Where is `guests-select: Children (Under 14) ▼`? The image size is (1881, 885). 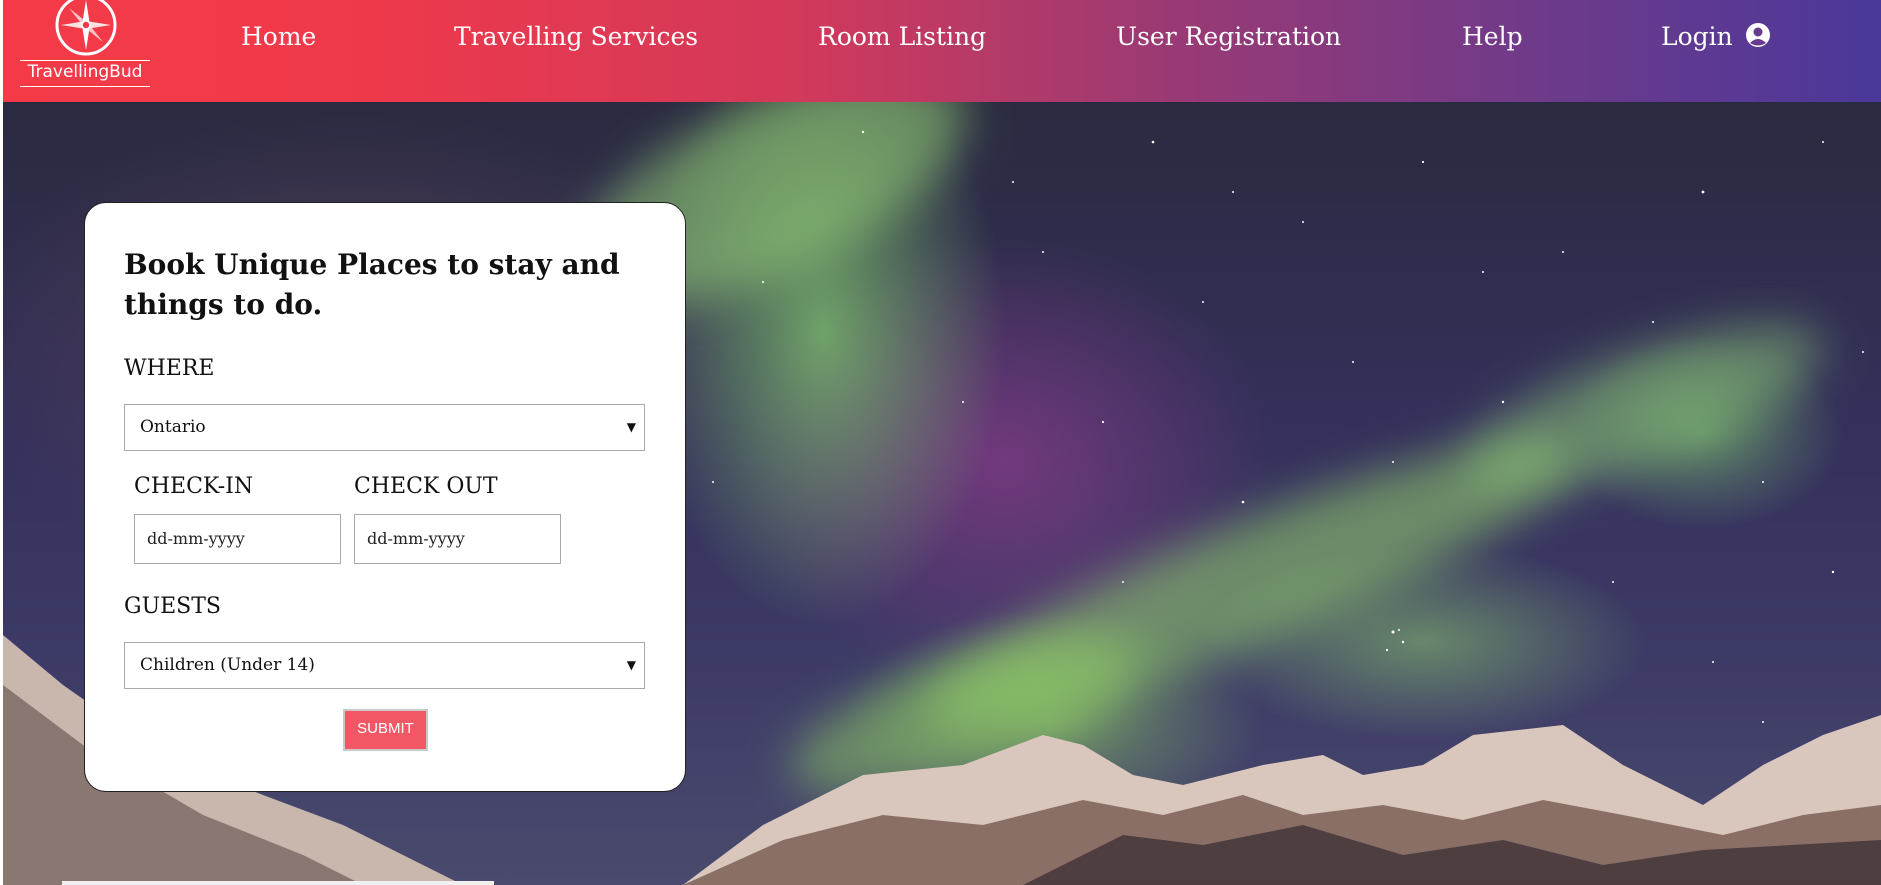 guests-select: Children (Under 14) ▼ is located at coordinates (384, 665).